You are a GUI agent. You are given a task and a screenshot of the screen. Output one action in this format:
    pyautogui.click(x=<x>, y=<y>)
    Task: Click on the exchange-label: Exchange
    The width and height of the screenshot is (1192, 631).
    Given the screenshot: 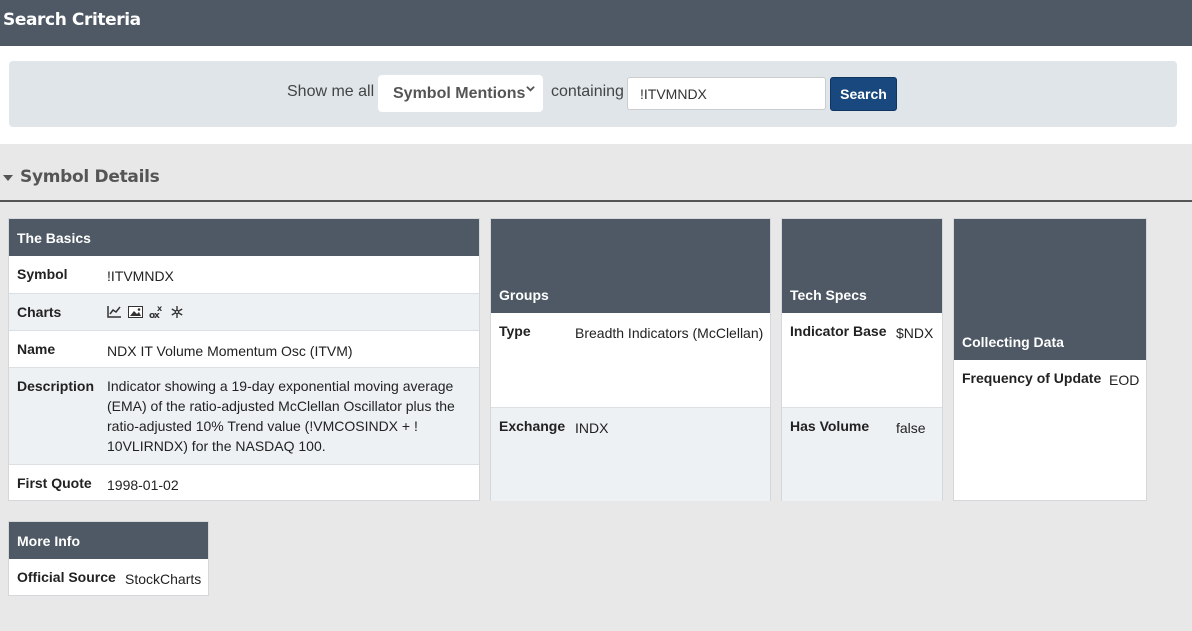 What is the action you would take?
    pyautogui.click(x=532, y=426)
    